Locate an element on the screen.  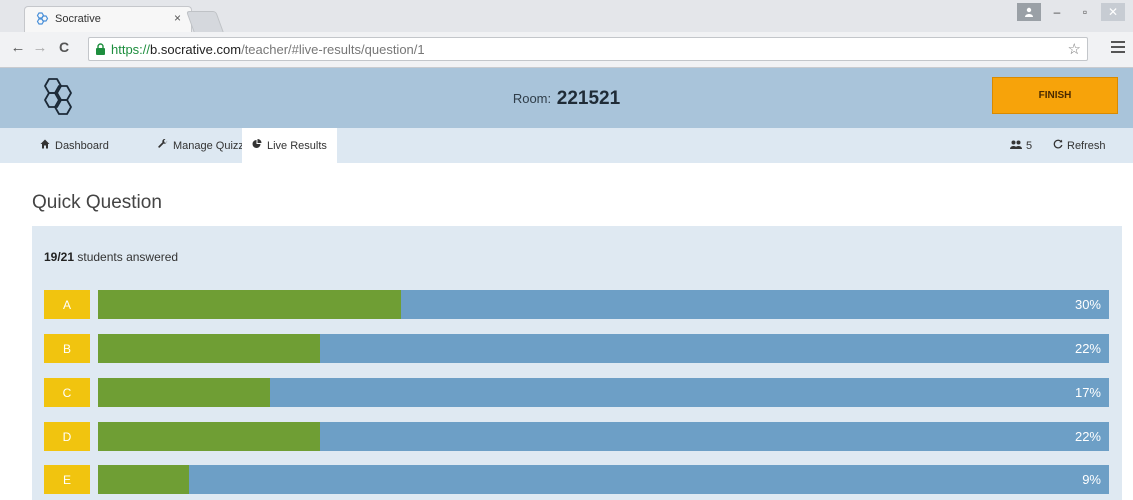
answer-letter: B is located at coordinates (67, 348).